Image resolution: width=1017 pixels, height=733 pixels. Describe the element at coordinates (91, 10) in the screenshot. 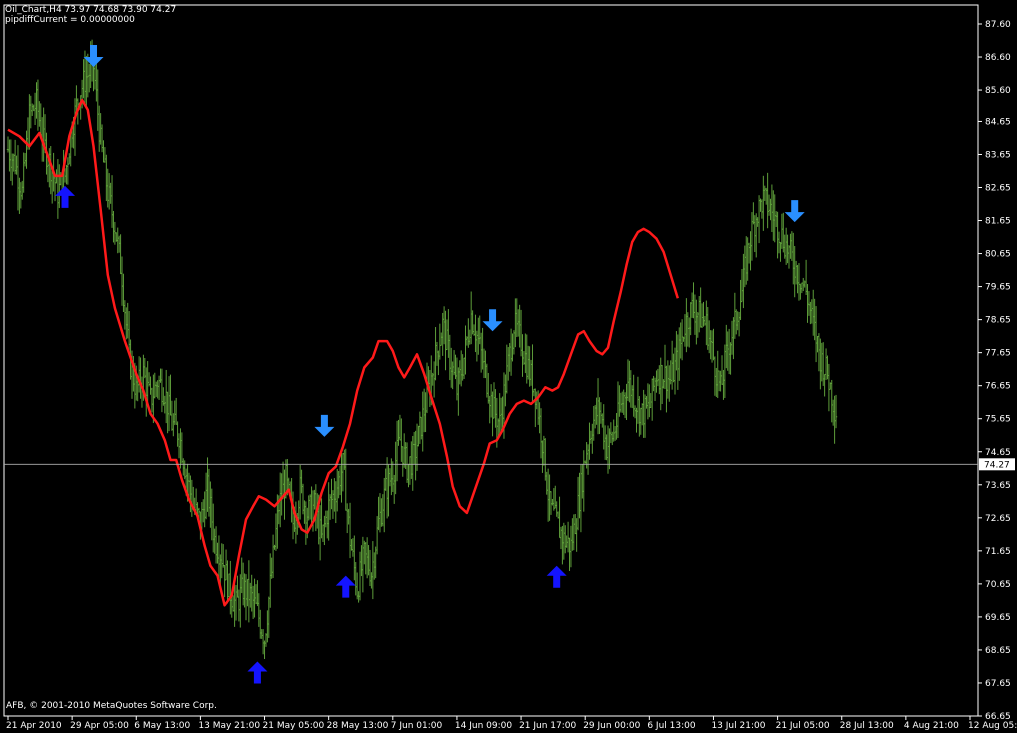

I see `chart-symbol-info: Oil_Chart,H4 73.97 74.68 73.90 74.27` at that location.